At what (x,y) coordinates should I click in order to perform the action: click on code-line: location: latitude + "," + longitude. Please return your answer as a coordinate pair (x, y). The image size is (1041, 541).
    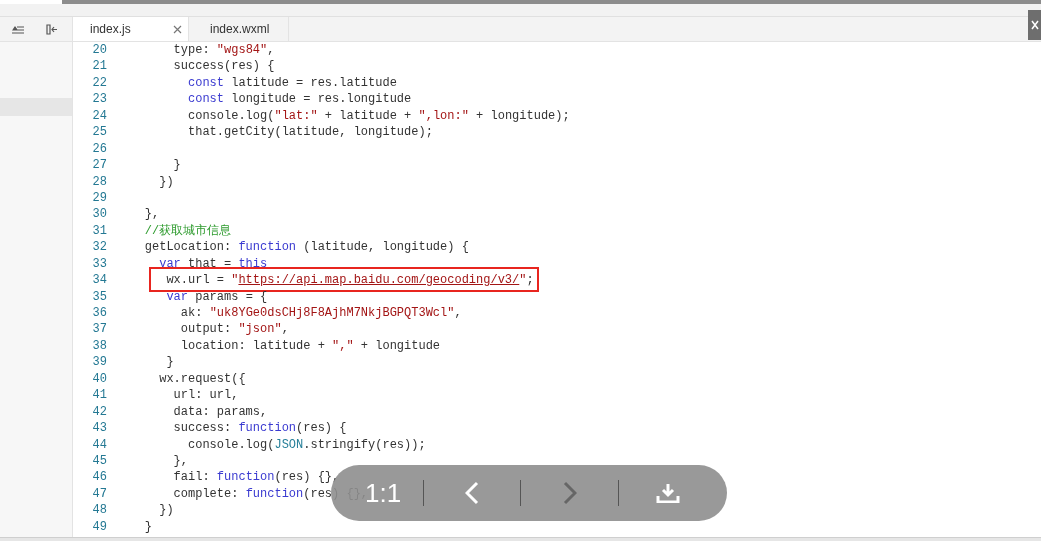
    Looking at the image, I should click on (310, 346).